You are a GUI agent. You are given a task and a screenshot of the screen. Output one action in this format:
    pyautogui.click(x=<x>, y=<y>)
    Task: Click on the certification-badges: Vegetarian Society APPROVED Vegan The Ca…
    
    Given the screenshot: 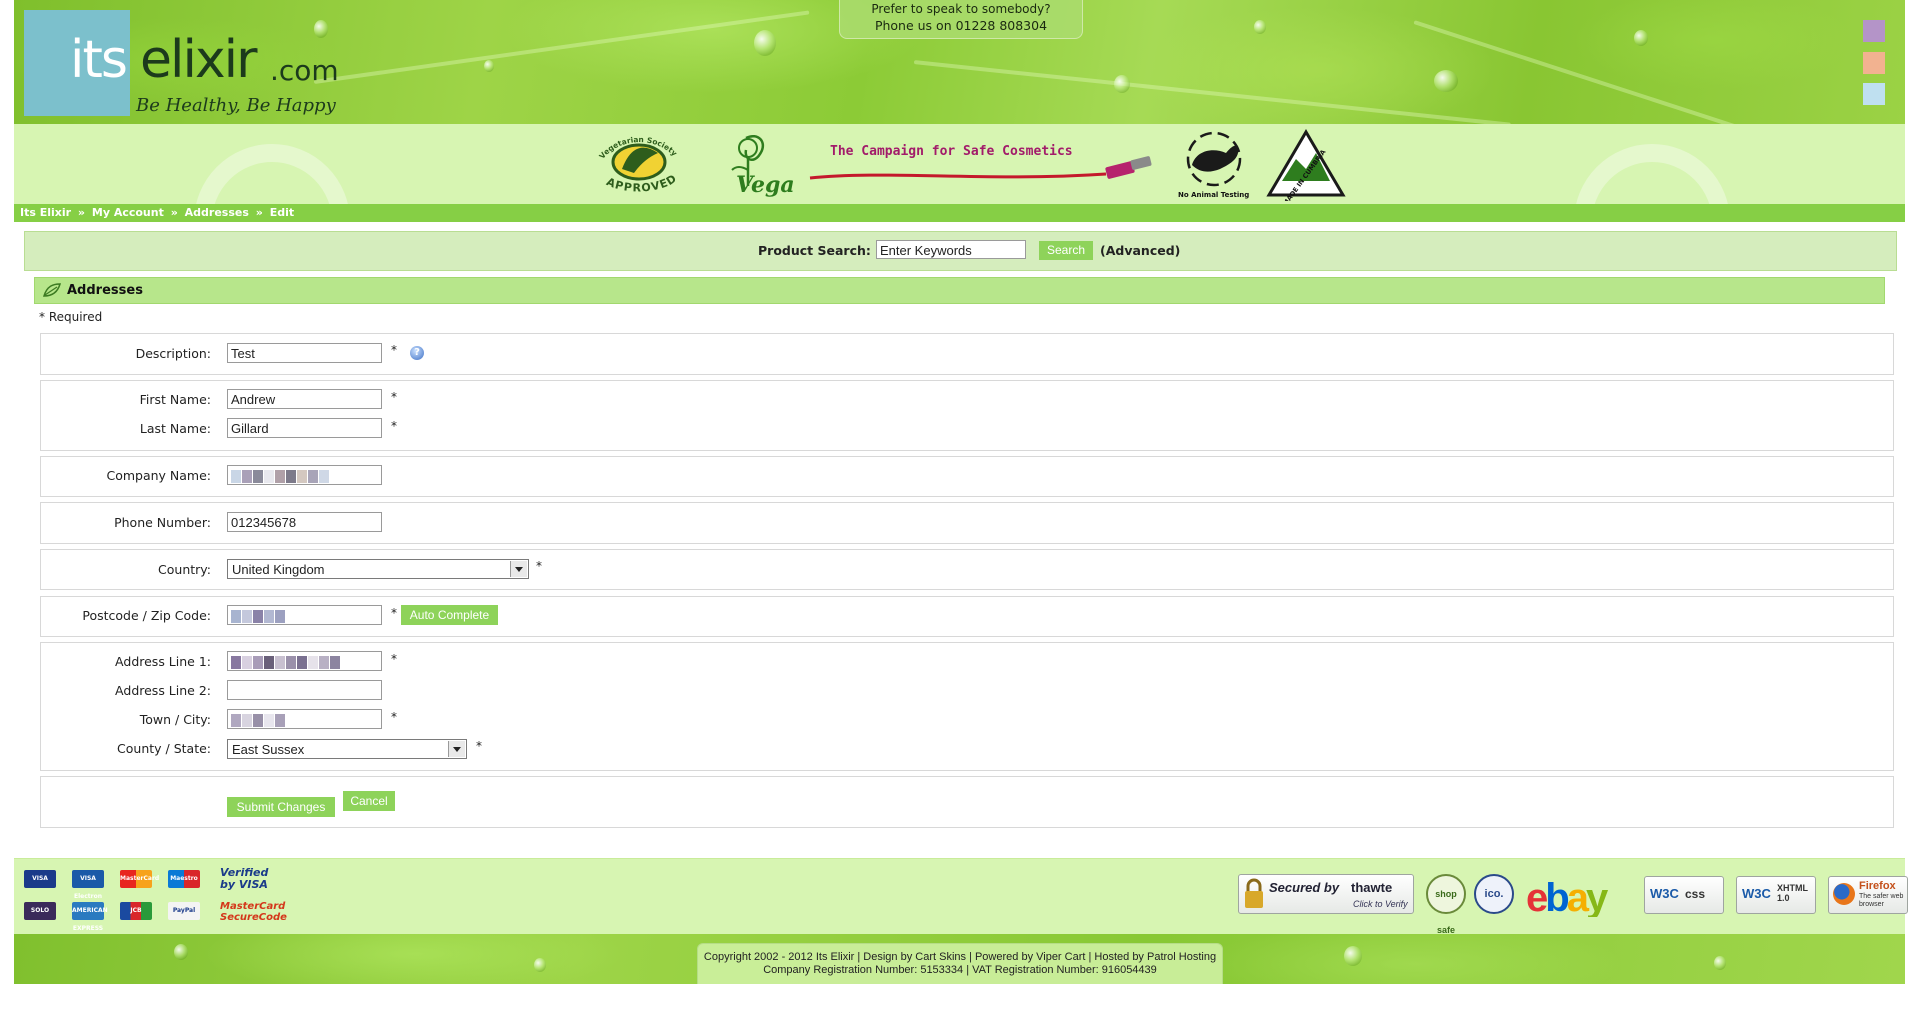 What is the action you would take?
    pyautogui.click(x=959, y=164)
    